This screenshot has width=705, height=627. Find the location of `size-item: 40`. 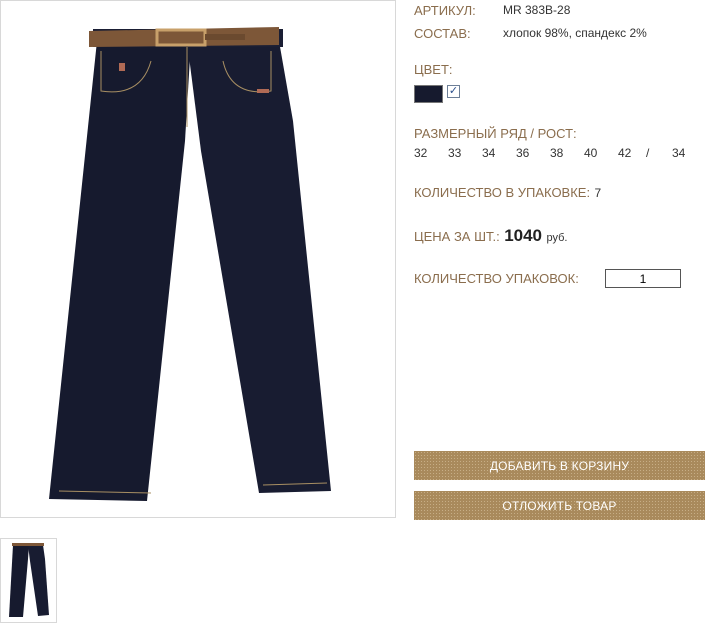

size-item: 40 is located at coordinates (591, 153).